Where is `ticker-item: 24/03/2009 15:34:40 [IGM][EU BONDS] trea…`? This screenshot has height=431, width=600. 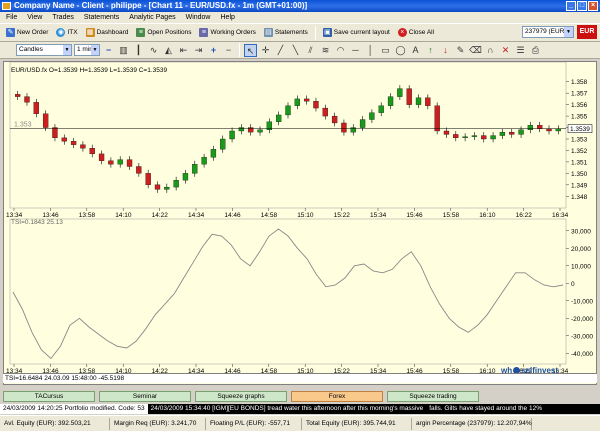
ticker-item: 24/03/2009 15:34:40 [IGM][EU BONDS] trea… is located at coordinates (287, 409).